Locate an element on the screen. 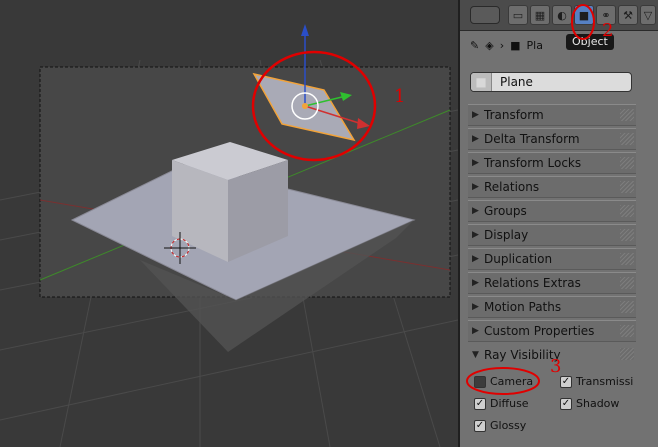 Image resolution: width=658 pixels, height=447 pixels. panel-section-label: Display is located at coordinates (506, 235).